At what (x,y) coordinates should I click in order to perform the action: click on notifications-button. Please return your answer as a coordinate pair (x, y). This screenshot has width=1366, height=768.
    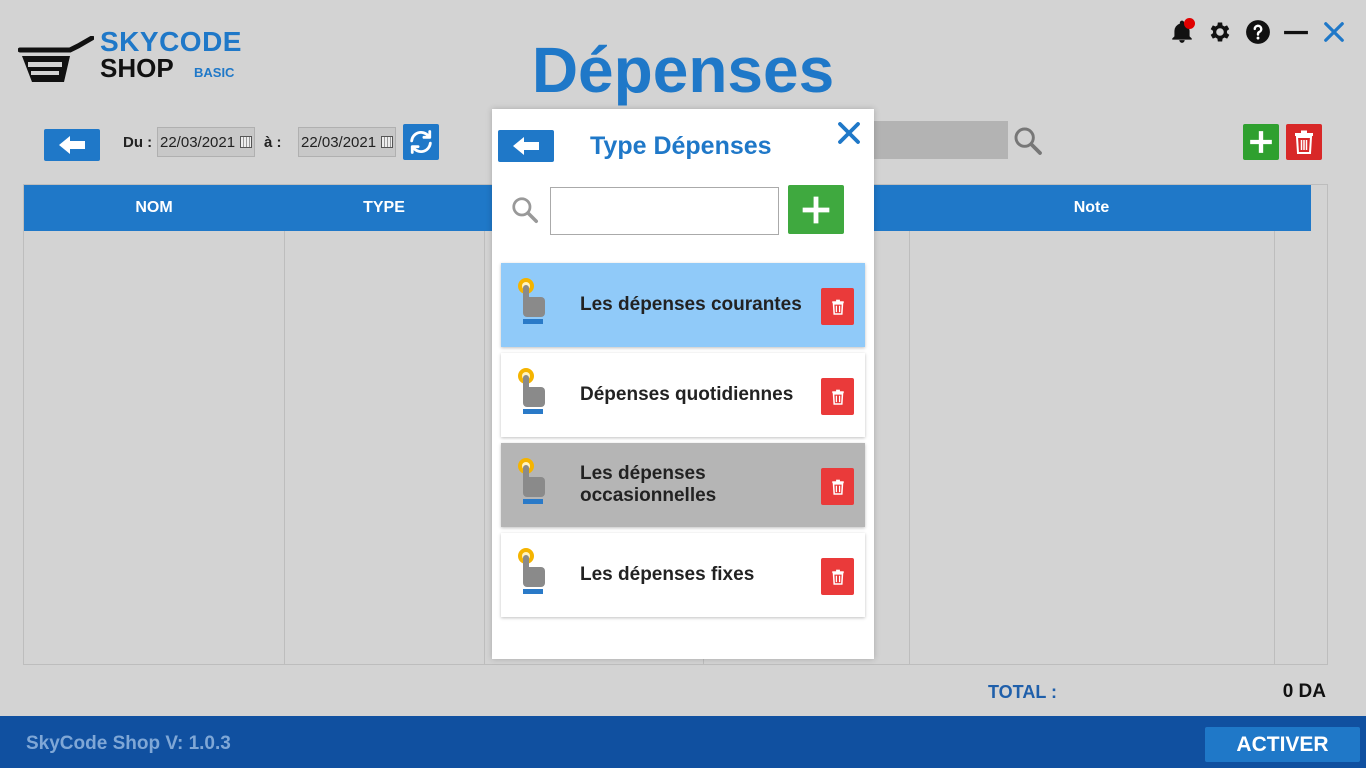
    Looking at the image, I should click on (1182, 32).